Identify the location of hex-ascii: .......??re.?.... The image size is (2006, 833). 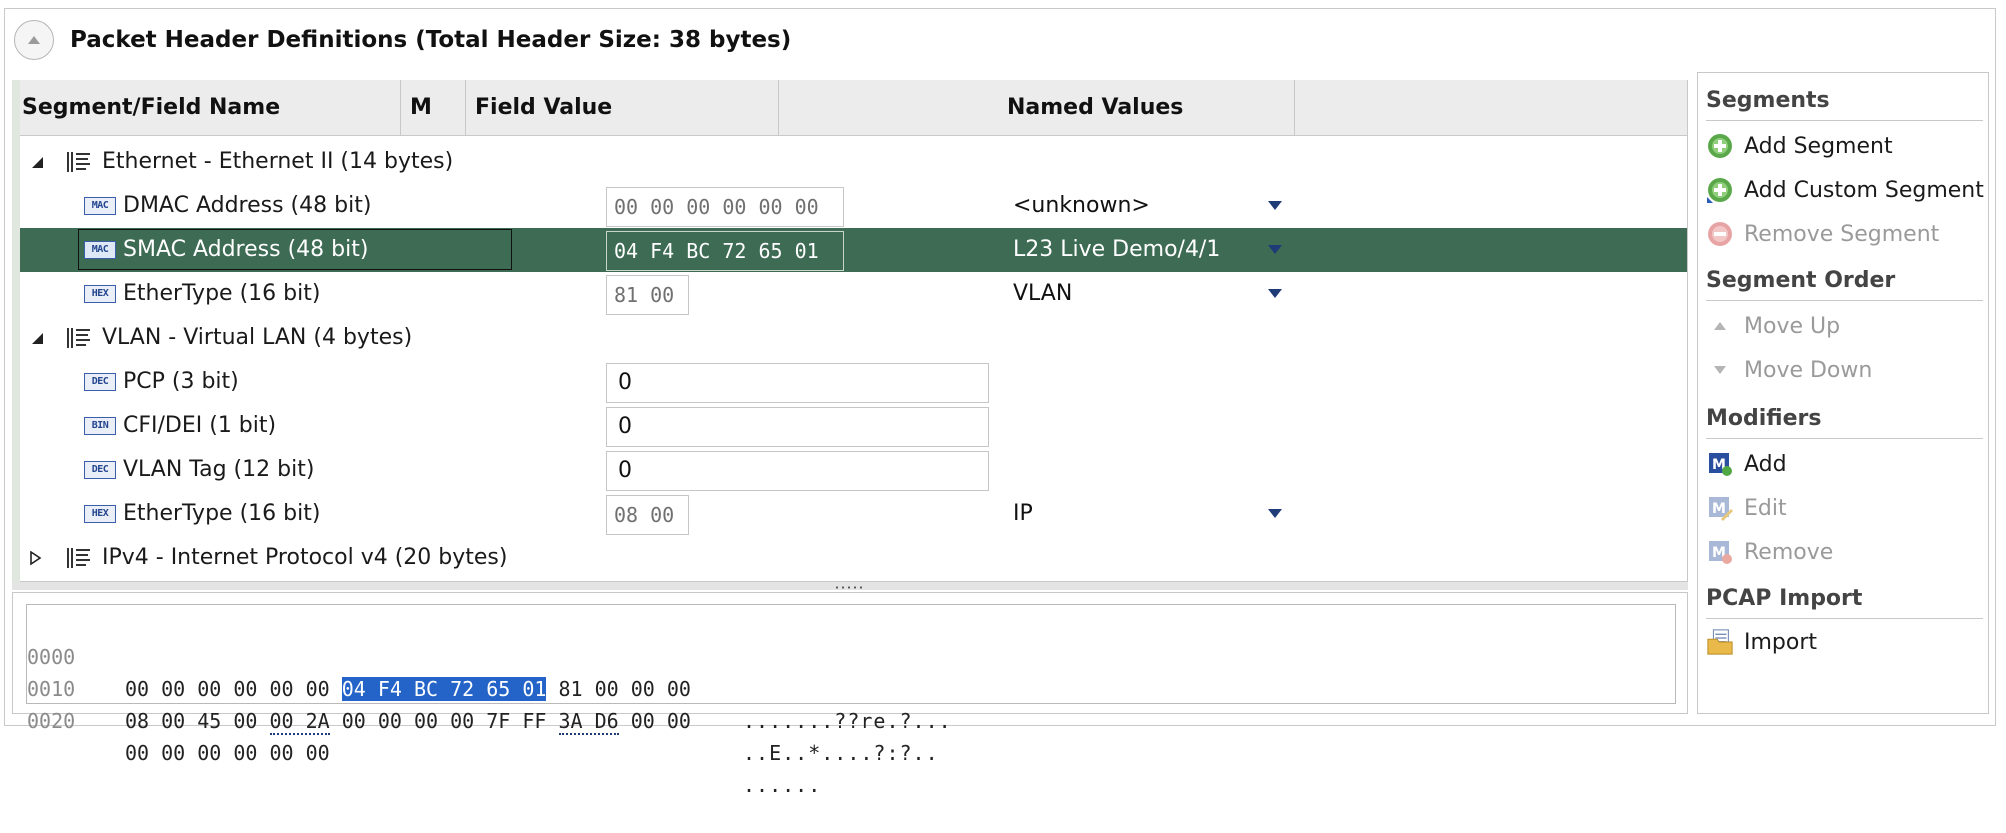
(847, 721).